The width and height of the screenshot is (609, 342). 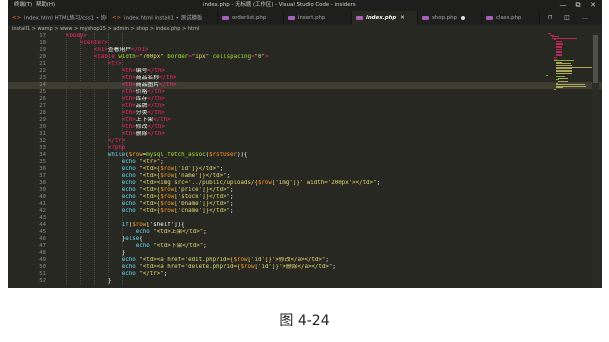 What do you see at coordinates (593, 5) in the screenshot?
I see `close-button: ✕` at bounding box center [593, 5].